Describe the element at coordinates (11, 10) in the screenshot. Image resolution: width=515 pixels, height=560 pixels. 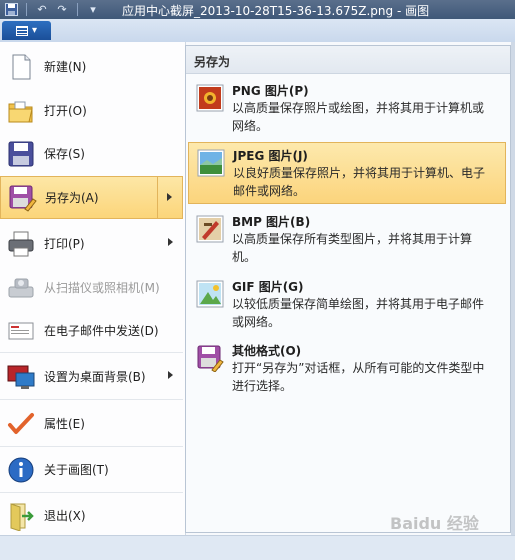
I see `save-icon` at that location.